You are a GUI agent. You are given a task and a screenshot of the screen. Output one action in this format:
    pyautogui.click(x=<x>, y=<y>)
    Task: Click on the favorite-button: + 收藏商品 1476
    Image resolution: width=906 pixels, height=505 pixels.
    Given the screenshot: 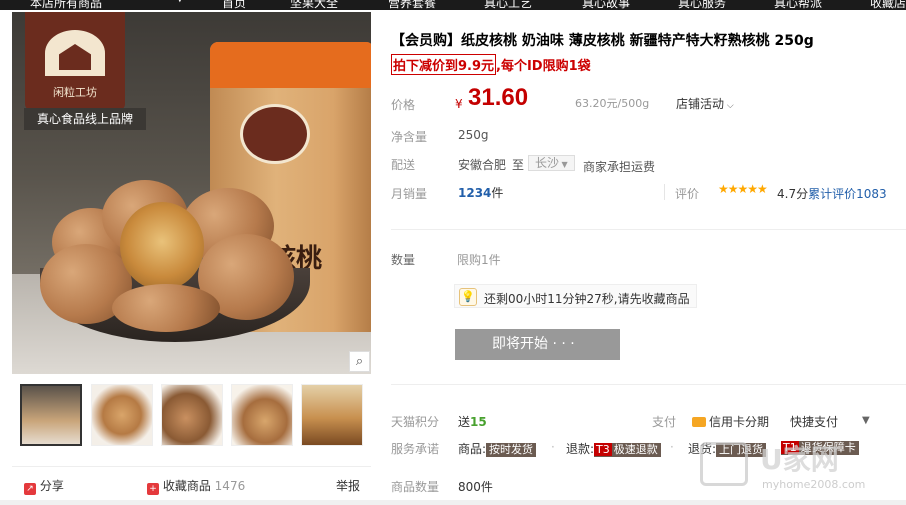 What is the action you would take?
    pyautogui.click(x=196, y=486)
    